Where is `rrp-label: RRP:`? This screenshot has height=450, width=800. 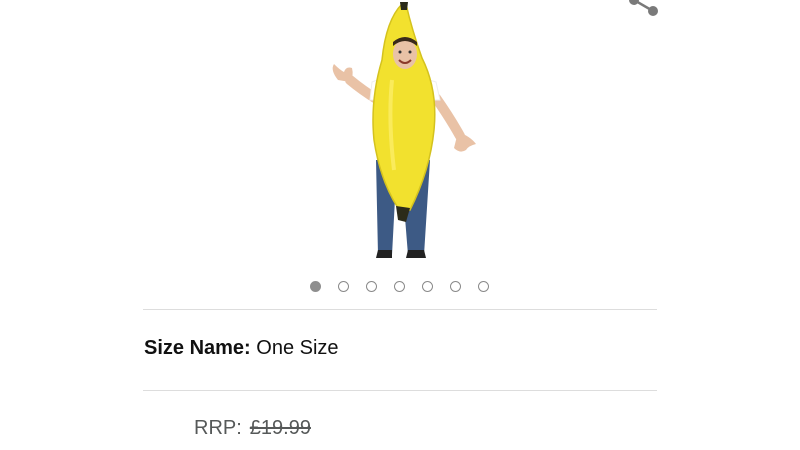 rrp-label: RRP: is located at coordinates (218, 428).